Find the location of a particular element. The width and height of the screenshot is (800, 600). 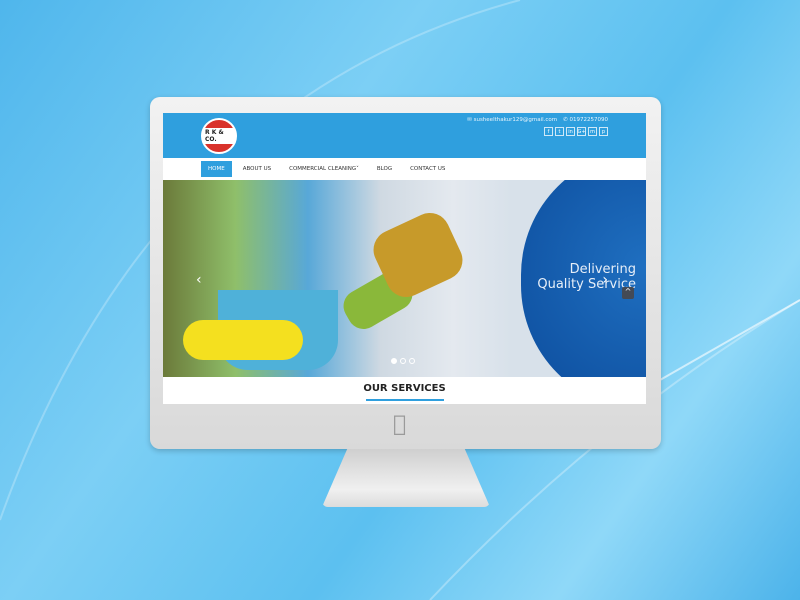

section-title-underline is located at coordinates (405, 400).